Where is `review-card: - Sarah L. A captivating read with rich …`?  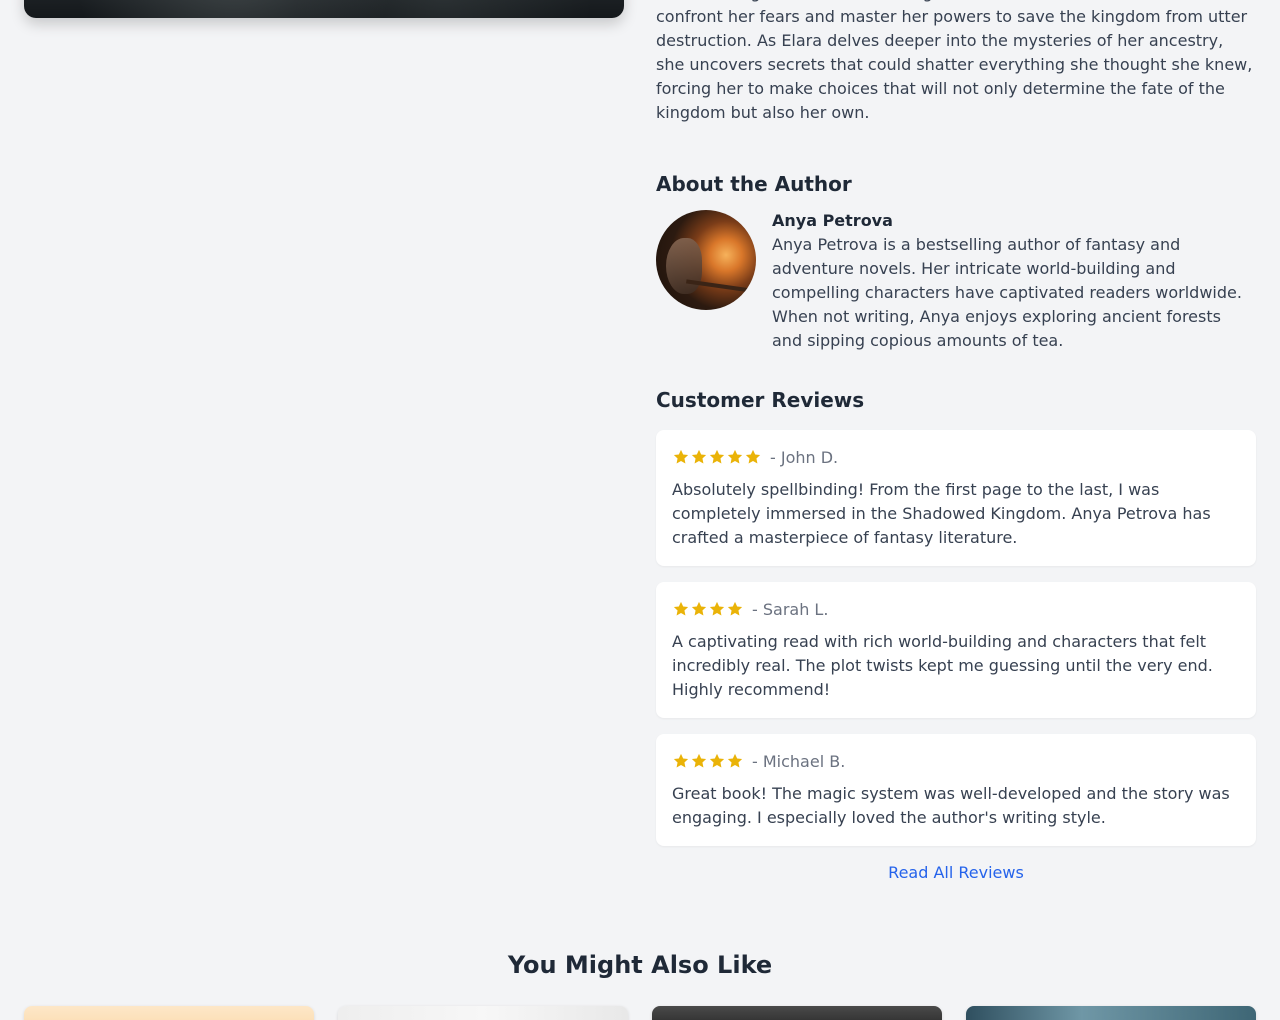 review-card: - Sarah L. A captivating read with rich … is located at coordinates (956, 650).